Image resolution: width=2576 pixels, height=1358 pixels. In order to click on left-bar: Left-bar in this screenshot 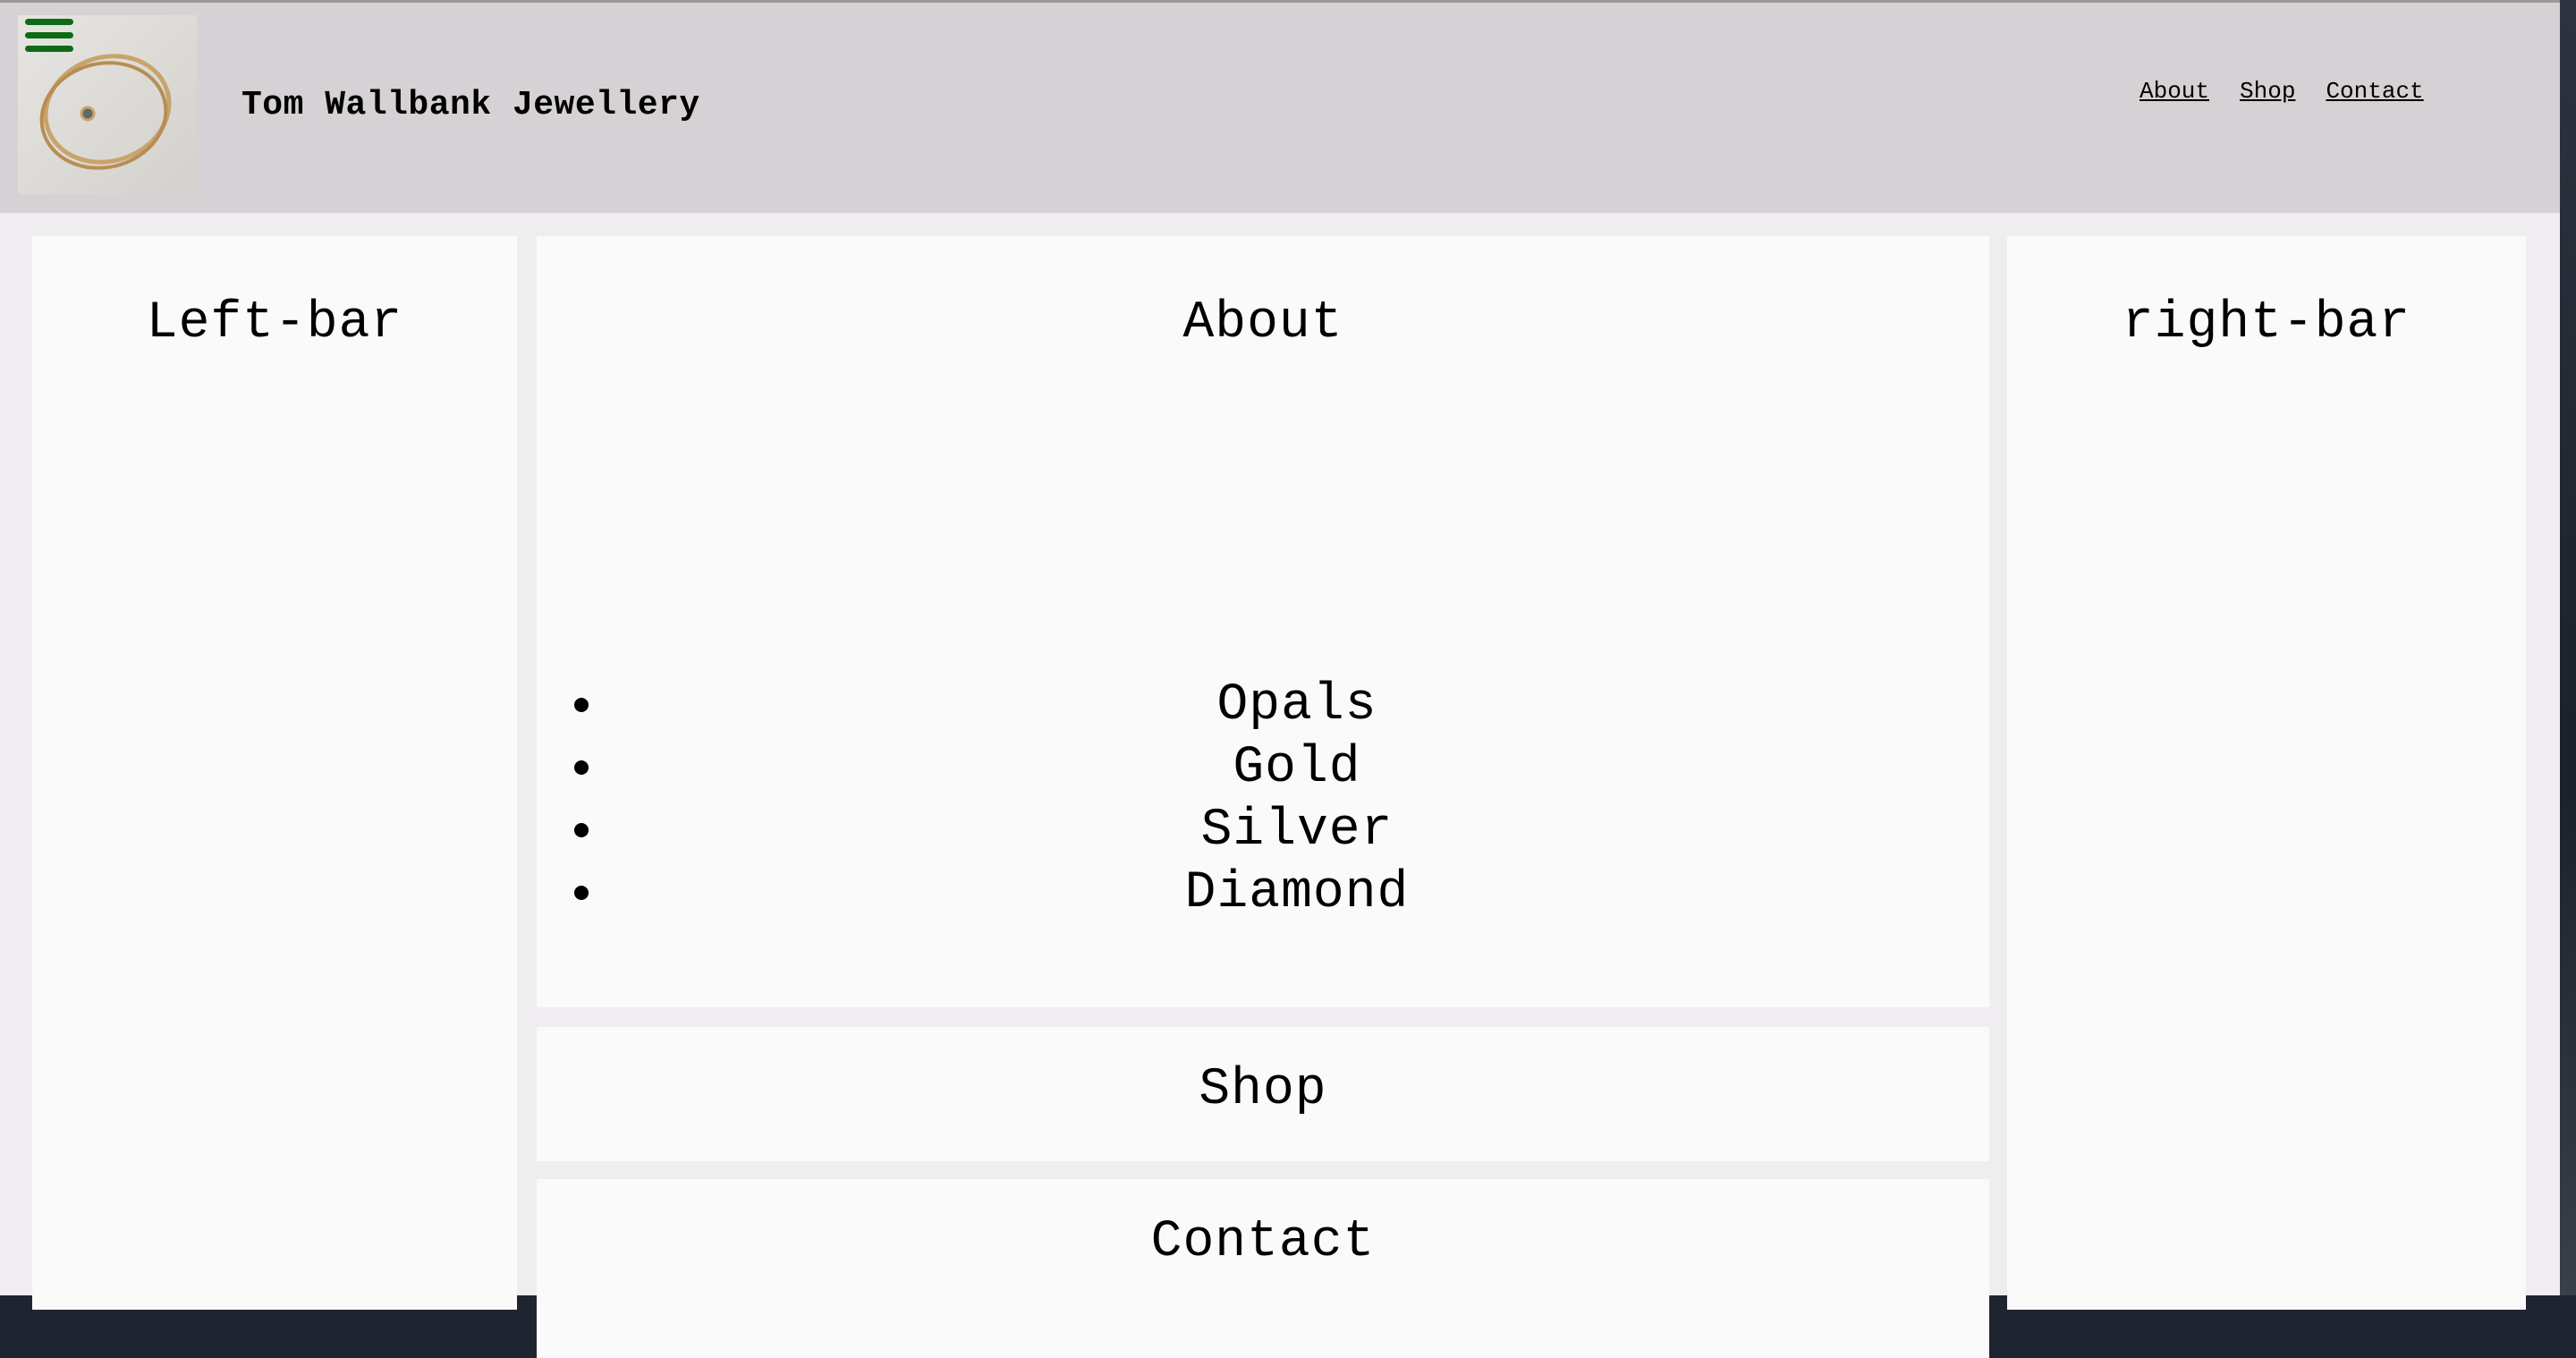, I will do `click(274, 773)`.